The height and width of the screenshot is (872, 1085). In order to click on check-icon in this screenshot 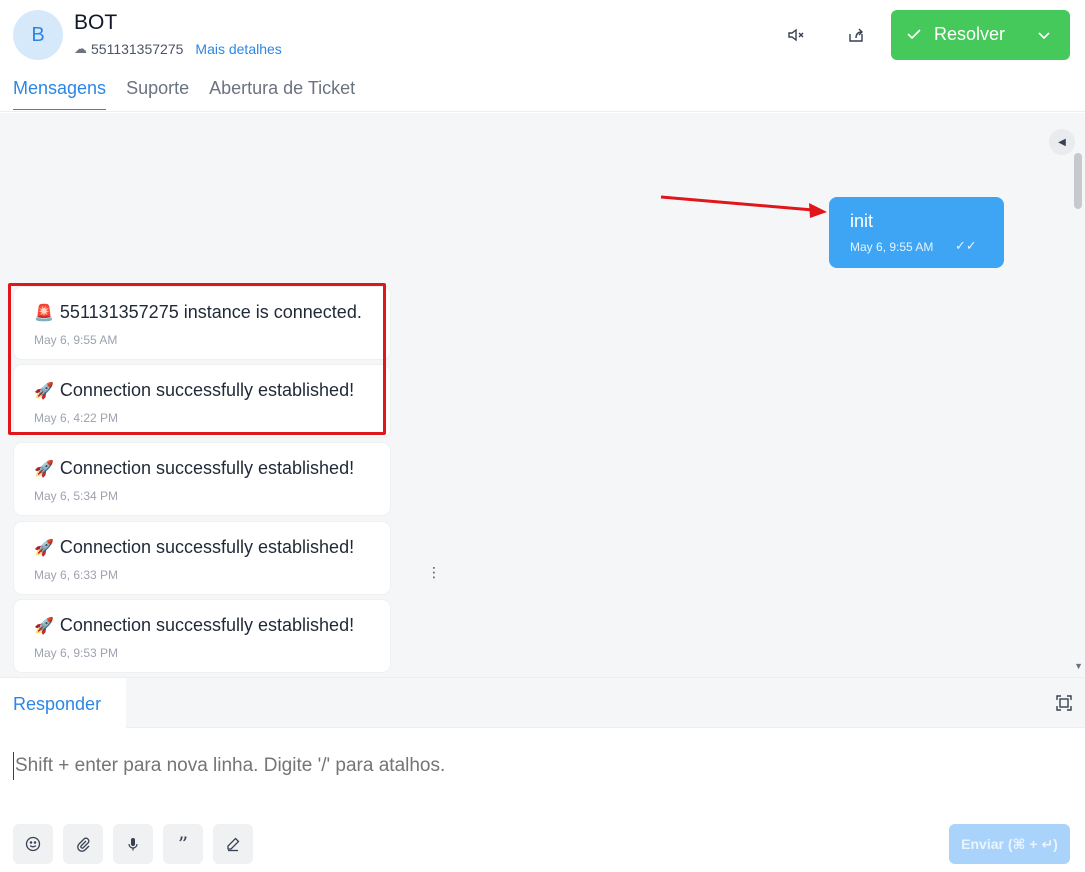, I will do `click(914, 34)`.